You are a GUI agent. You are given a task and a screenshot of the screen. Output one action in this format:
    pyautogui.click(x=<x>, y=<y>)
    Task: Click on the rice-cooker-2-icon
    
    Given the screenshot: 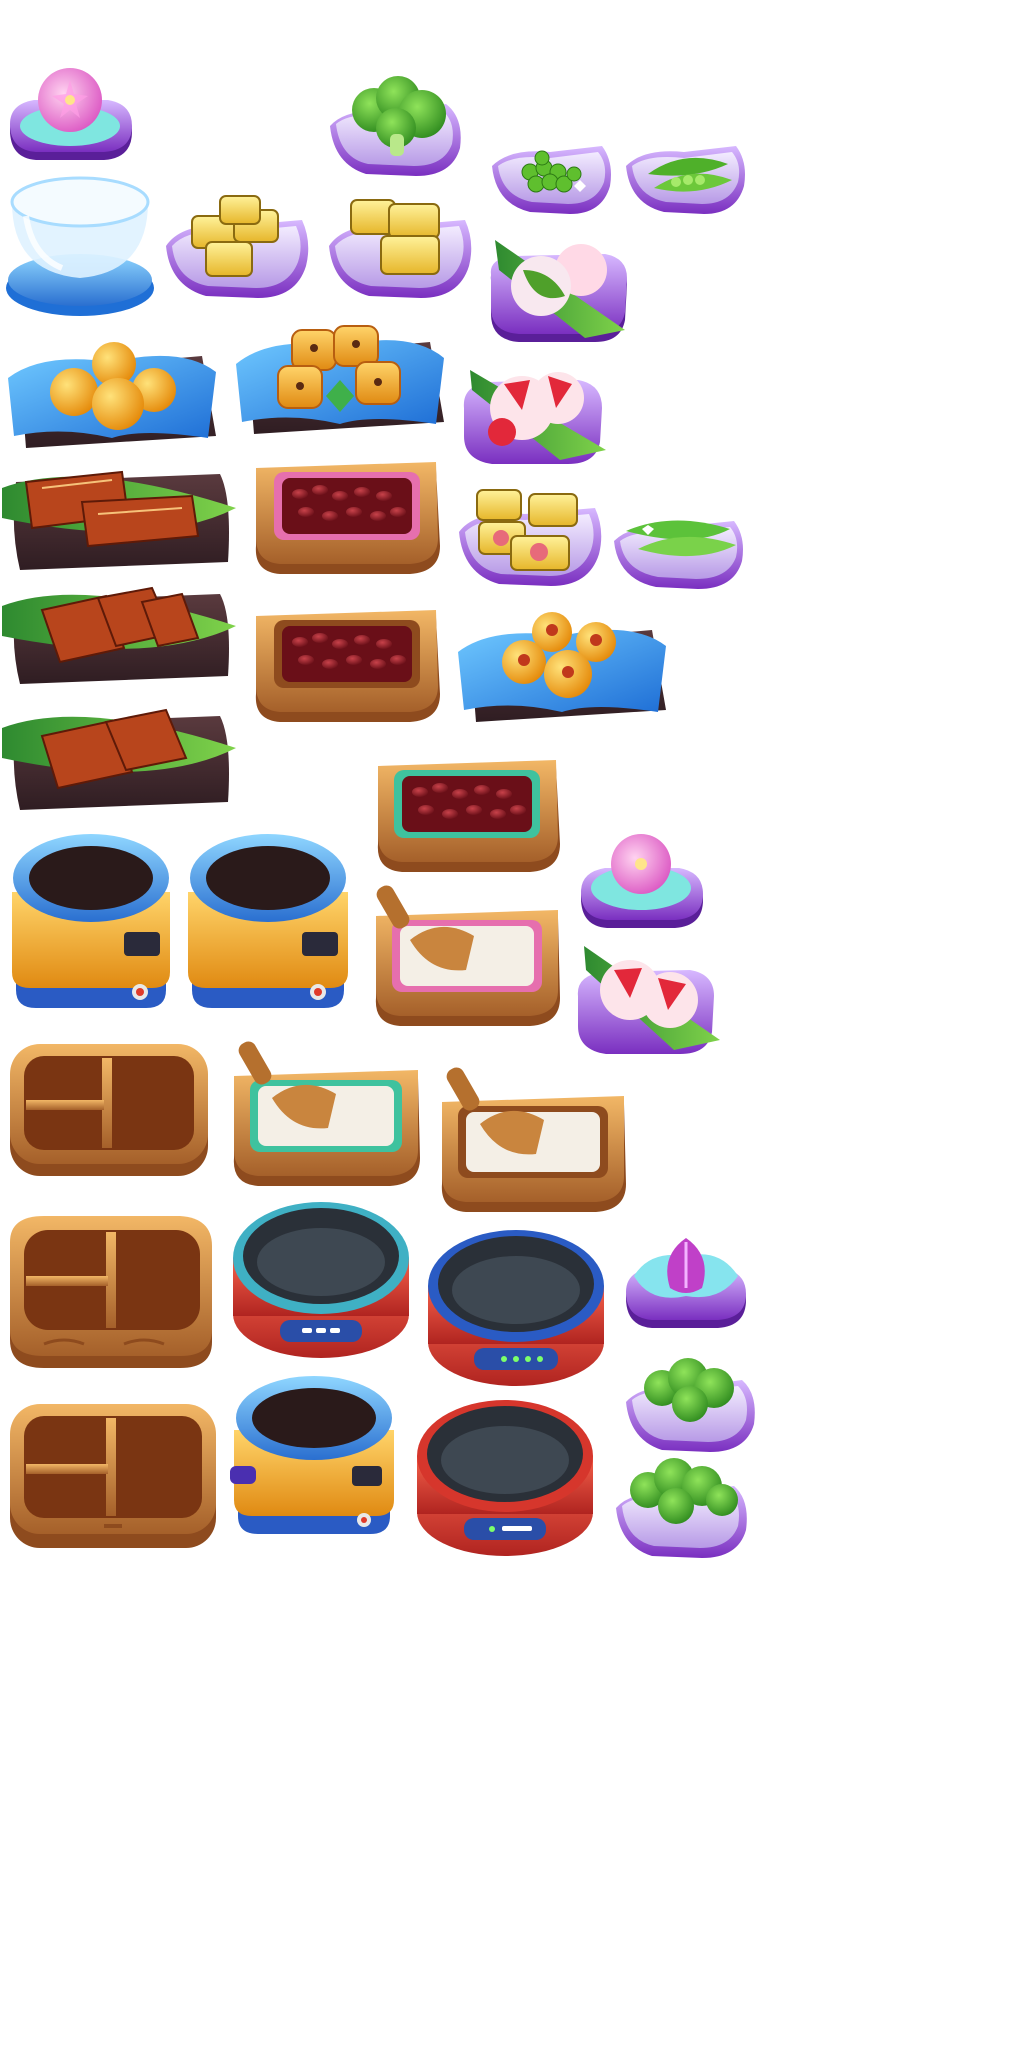 What is the action you would take?
    pyautogui.click(x=268, y=918)
    